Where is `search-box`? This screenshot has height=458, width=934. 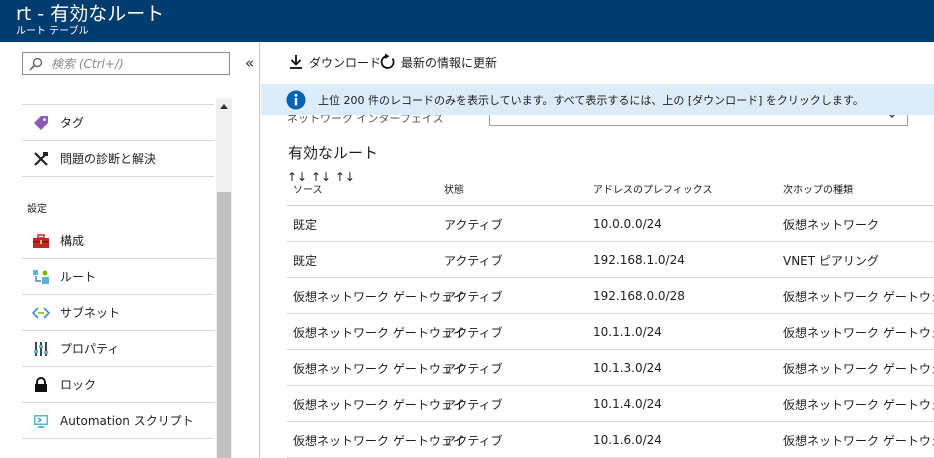
search-box is located at coordinates (126, 63).